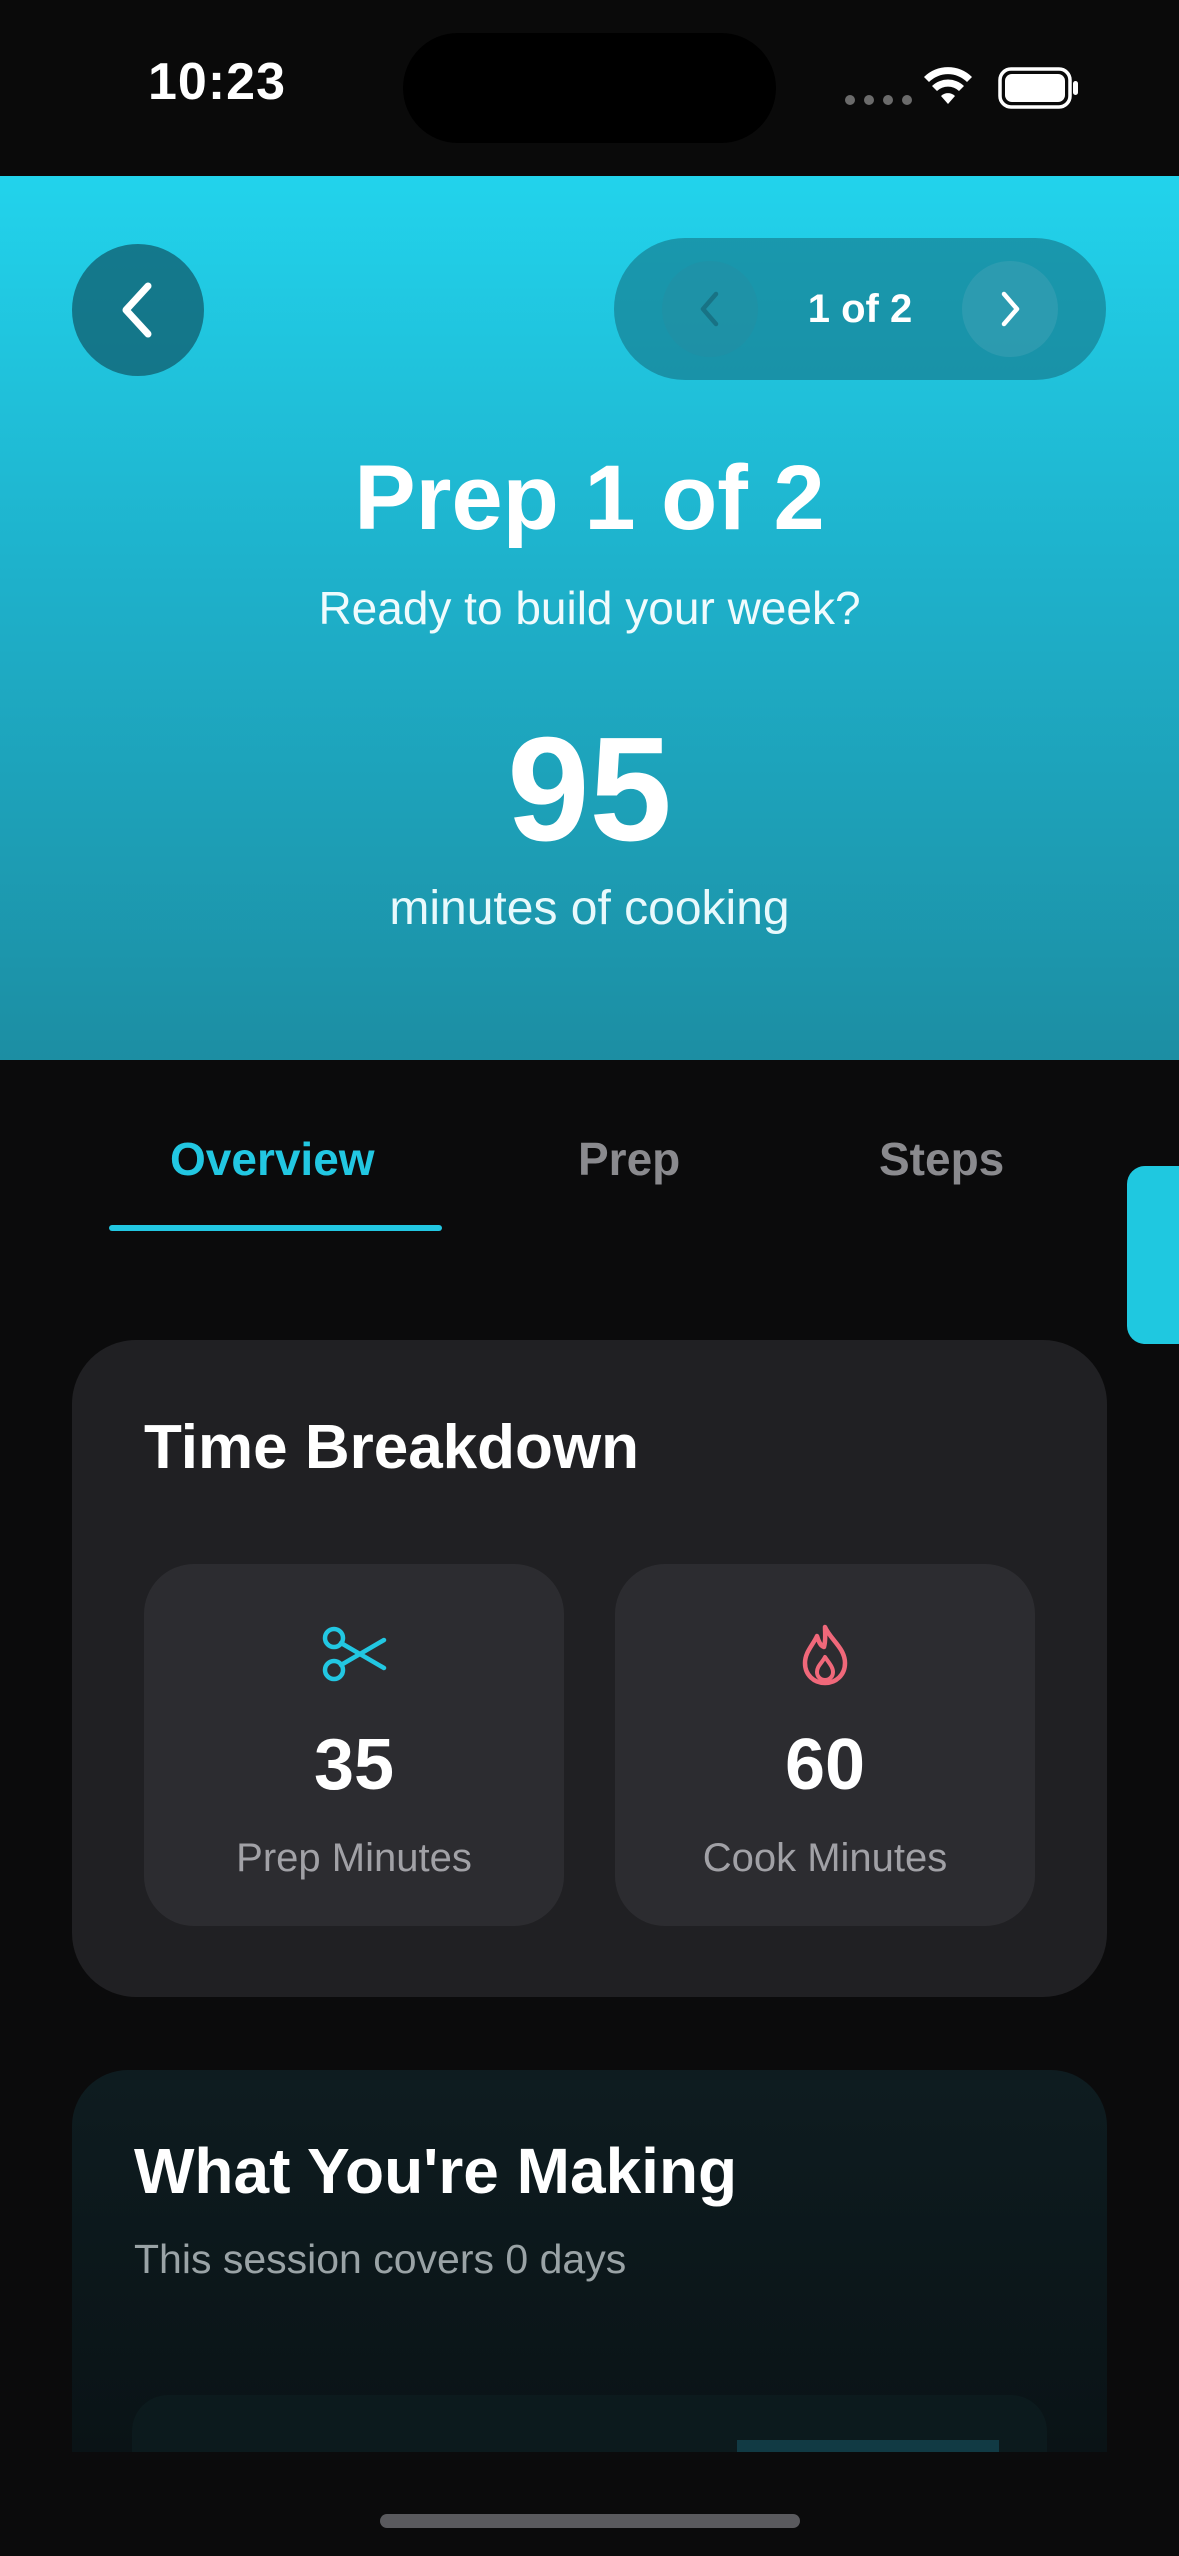 The image size is (1179, 2556). I want to click on prep-minutes-value: 35, so click(354, 1765).